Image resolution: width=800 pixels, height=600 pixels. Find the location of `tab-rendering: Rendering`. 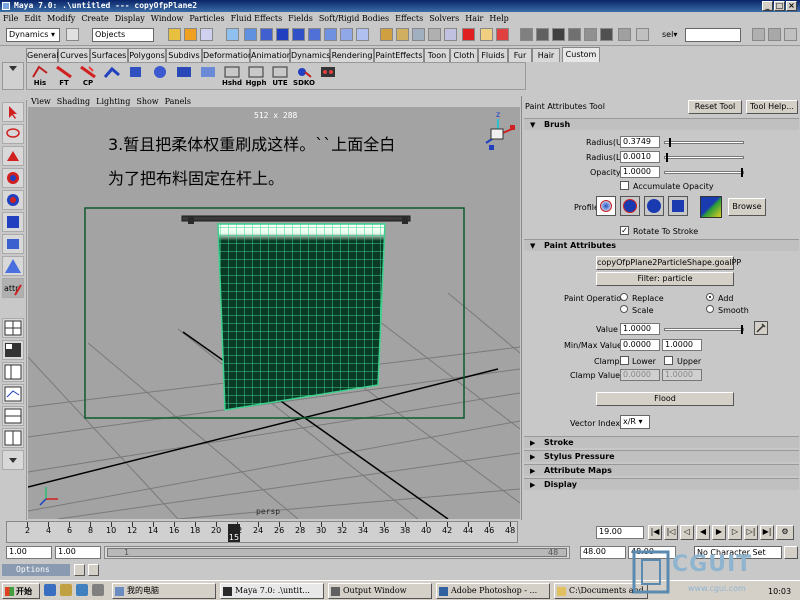

tab-rendering: Rendering is located at coordinates (352, 55).